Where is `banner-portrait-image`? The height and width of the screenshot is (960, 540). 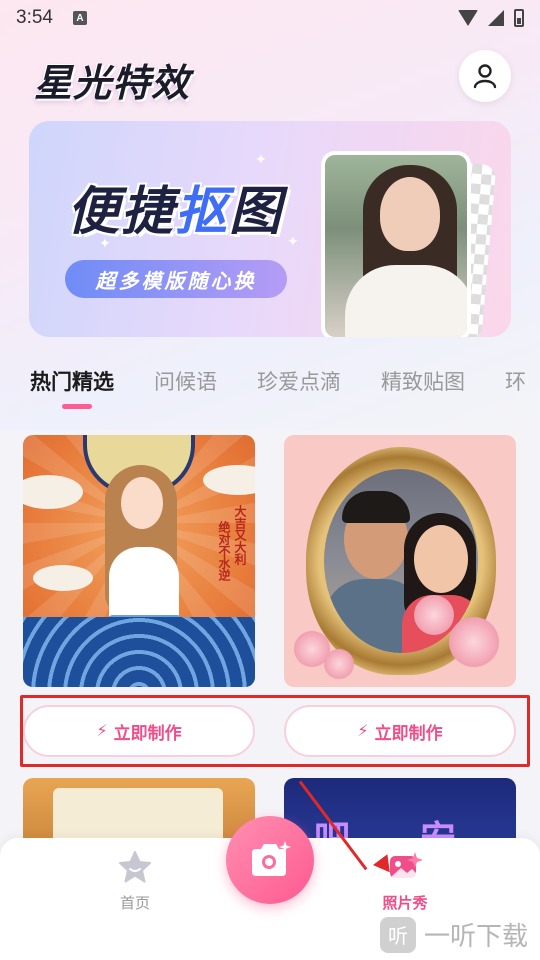
banner-portrait-image is located at coordinates (396, 244).